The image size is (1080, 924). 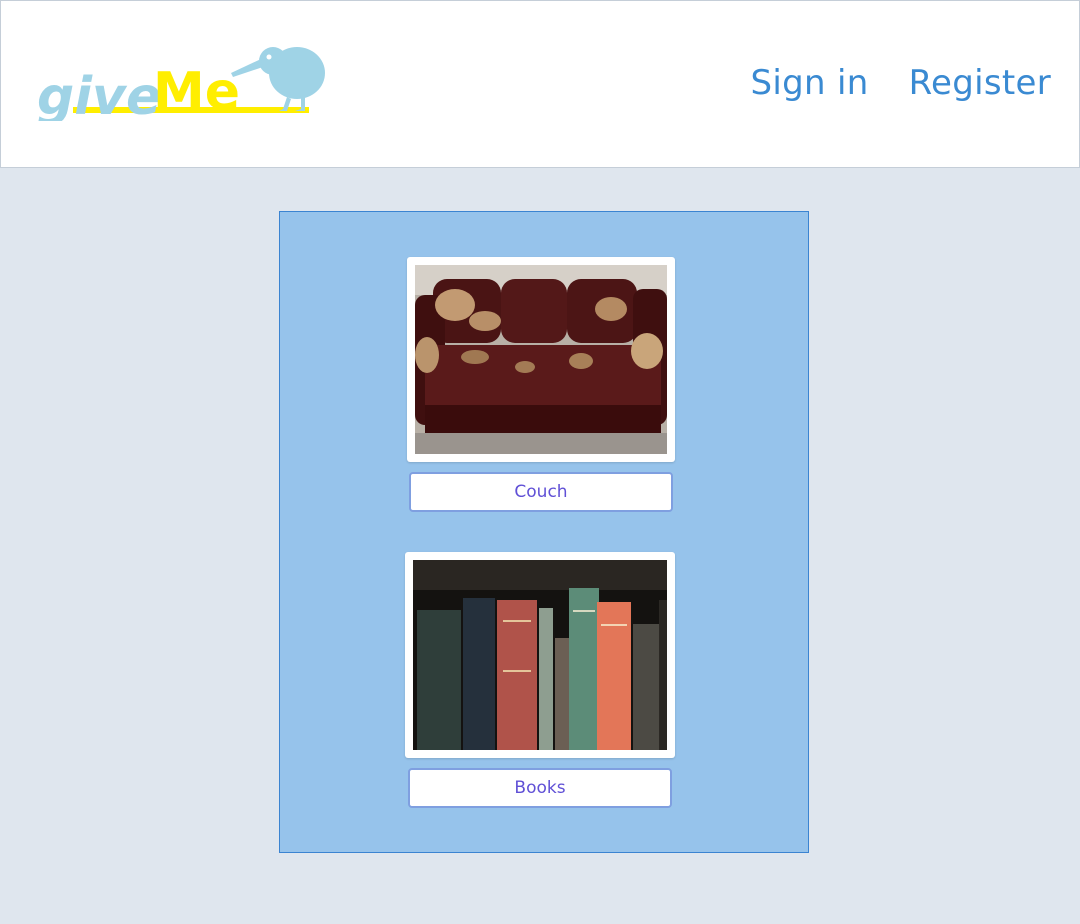 What do you see at coordinates (980, 83) in the screenshot?
I see `register-link: Register` at bounding box center [980, 83].